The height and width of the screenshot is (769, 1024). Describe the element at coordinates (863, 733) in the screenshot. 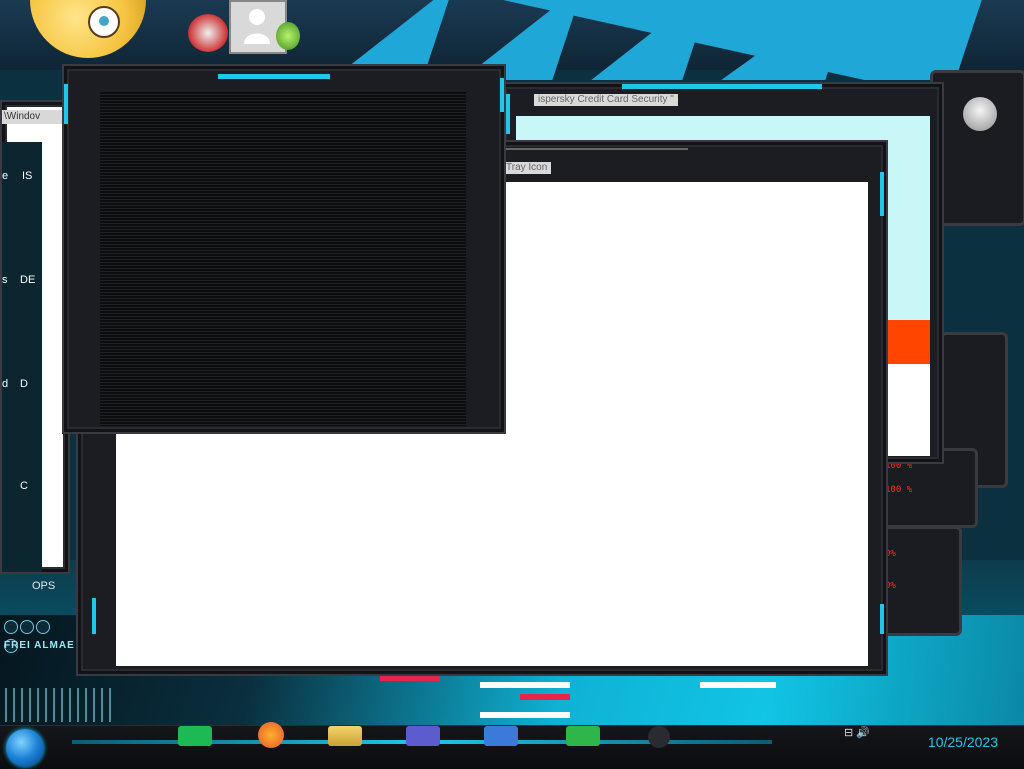

I see `volume-icon: 🔊` at that location.